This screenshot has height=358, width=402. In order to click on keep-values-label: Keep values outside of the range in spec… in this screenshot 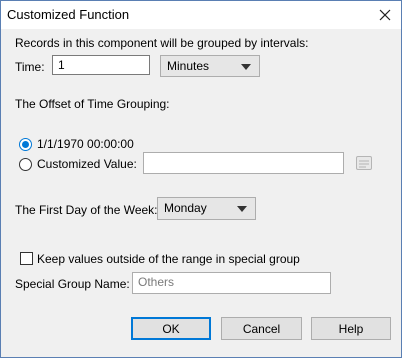, I will do `click(168, 259)`.